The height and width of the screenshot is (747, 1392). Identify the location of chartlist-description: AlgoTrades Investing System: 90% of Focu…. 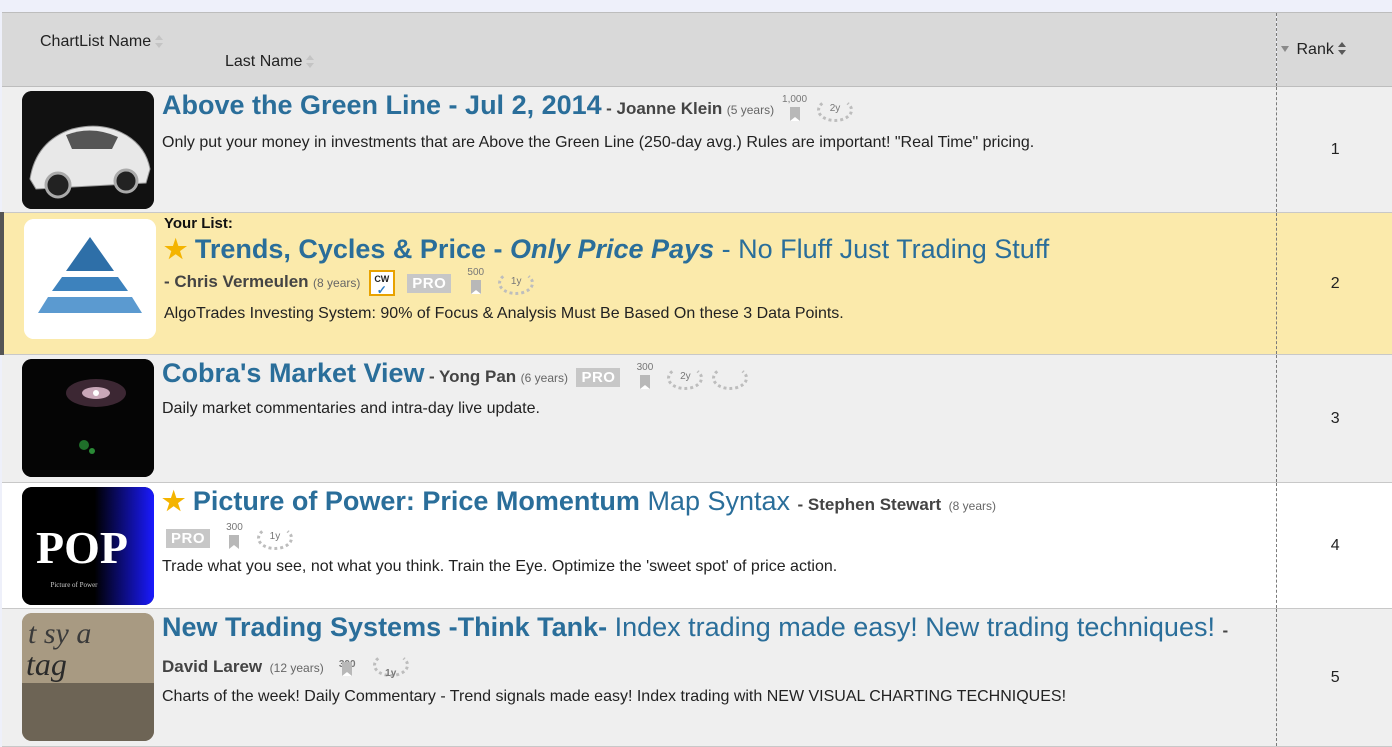
(504, 313).